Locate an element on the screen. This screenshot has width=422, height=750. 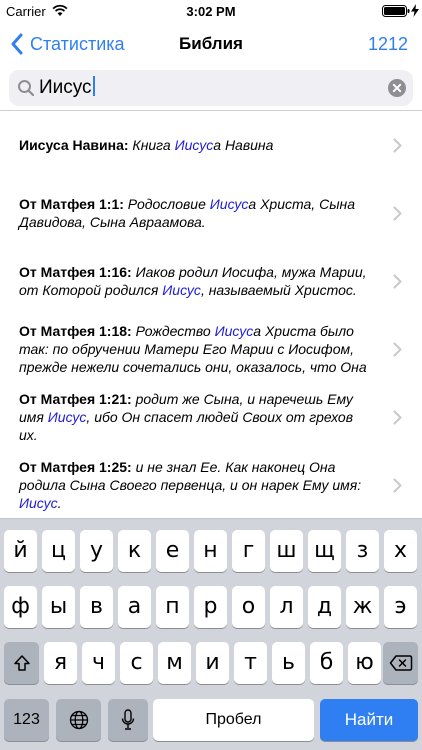
result-text: Иисуса Навина: Книга Иисуса Навина is located at coordinates (200, 145).